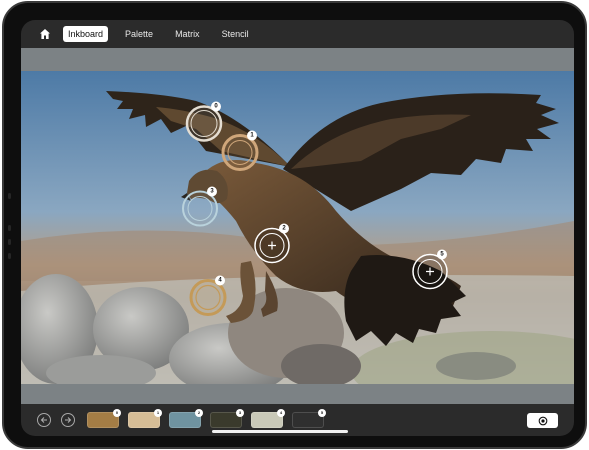 The image size is (589, 450). Describe the element at coordinates (208, 299) in the screenshot. I see `marker-4: 4` at that location.